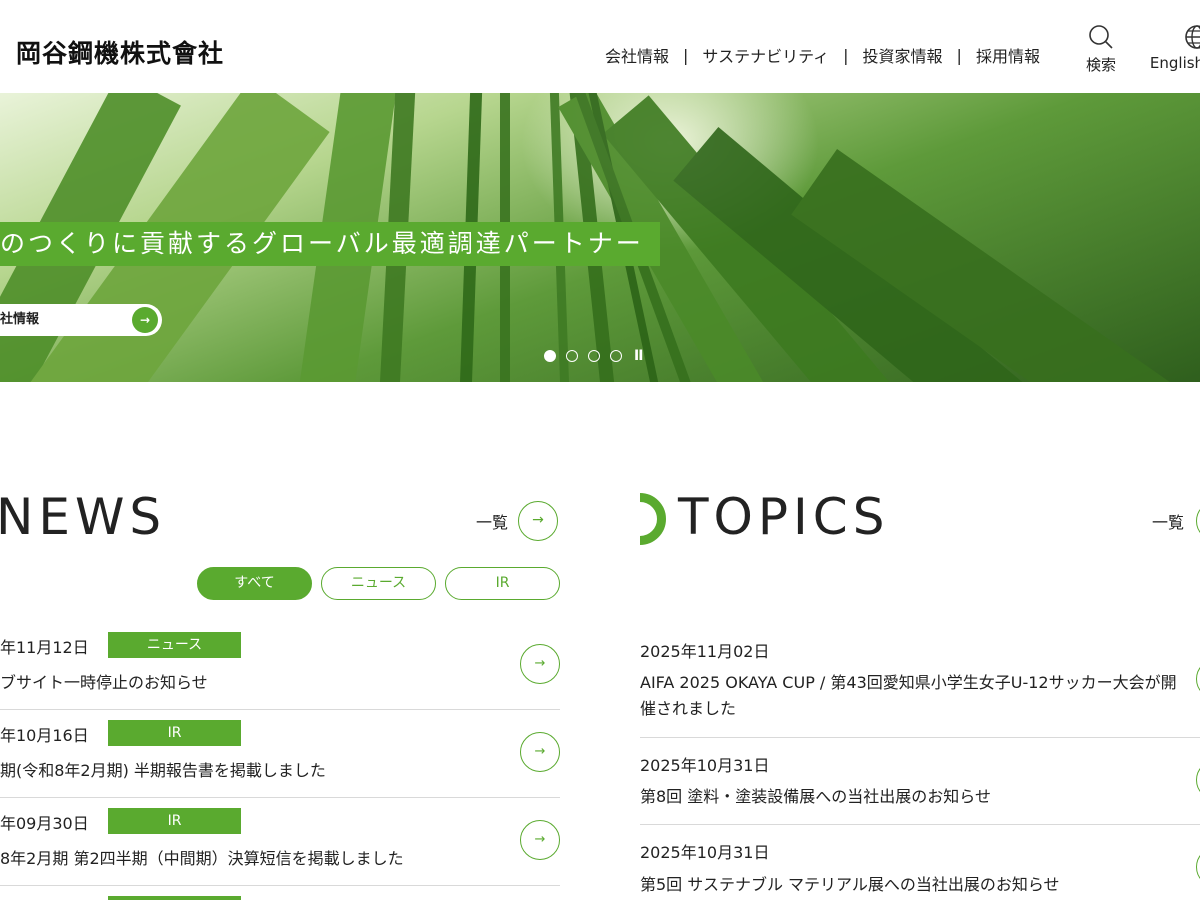 The width and height of the screenshot is (1200, 900). Describe the element at coordinates (1172, 48) in the screenshot. I see `language-switch: English` at that location.